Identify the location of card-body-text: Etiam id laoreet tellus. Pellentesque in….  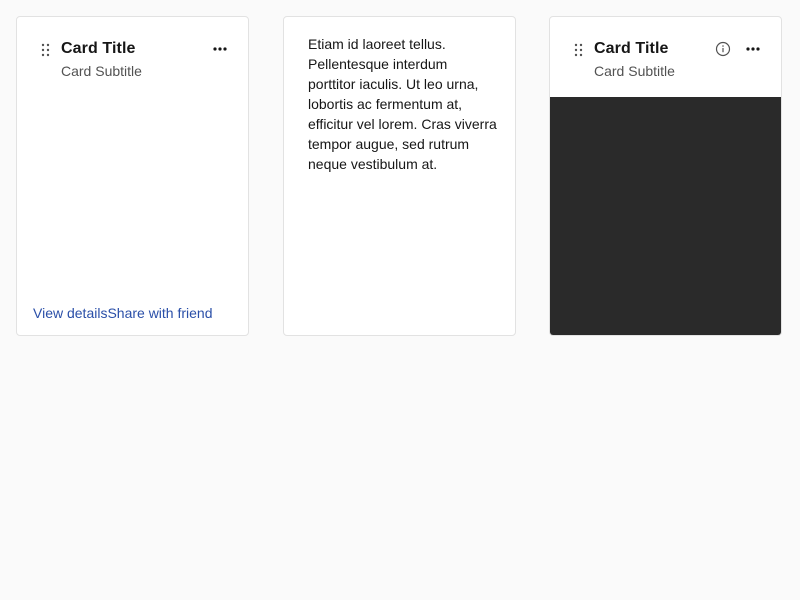
(402, 104).